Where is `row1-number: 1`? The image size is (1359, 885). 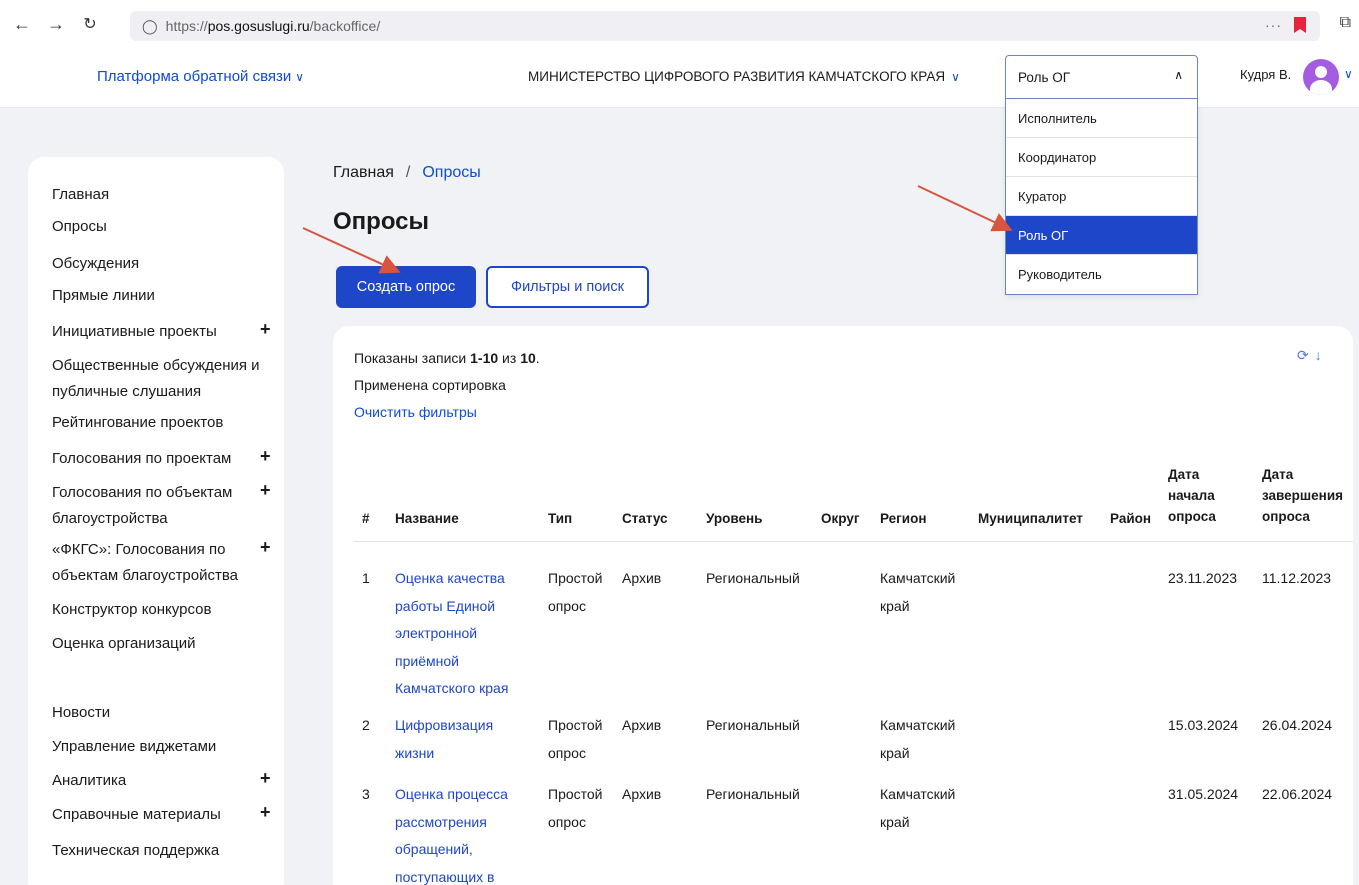
row1-number: 1 is located at coordinates (366, 578).